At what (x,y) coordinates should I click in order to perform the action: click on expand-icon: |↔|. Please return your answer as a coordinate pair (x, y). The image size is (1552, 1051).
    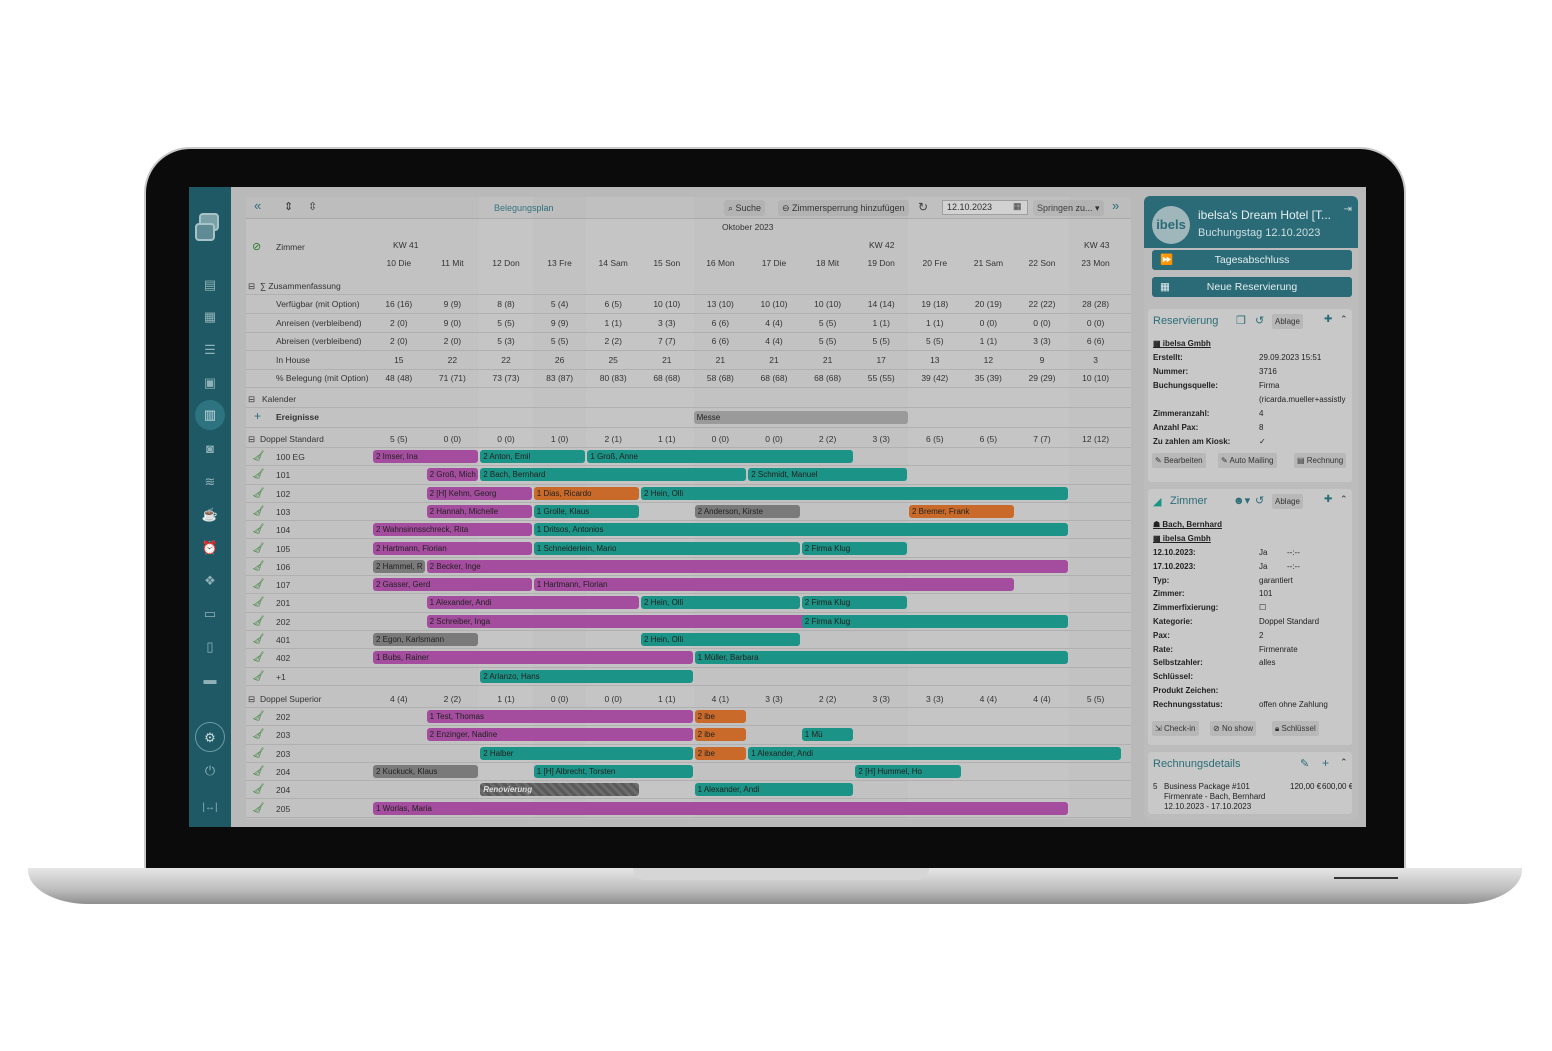
    Looking at the image, I should click on (210, 808).